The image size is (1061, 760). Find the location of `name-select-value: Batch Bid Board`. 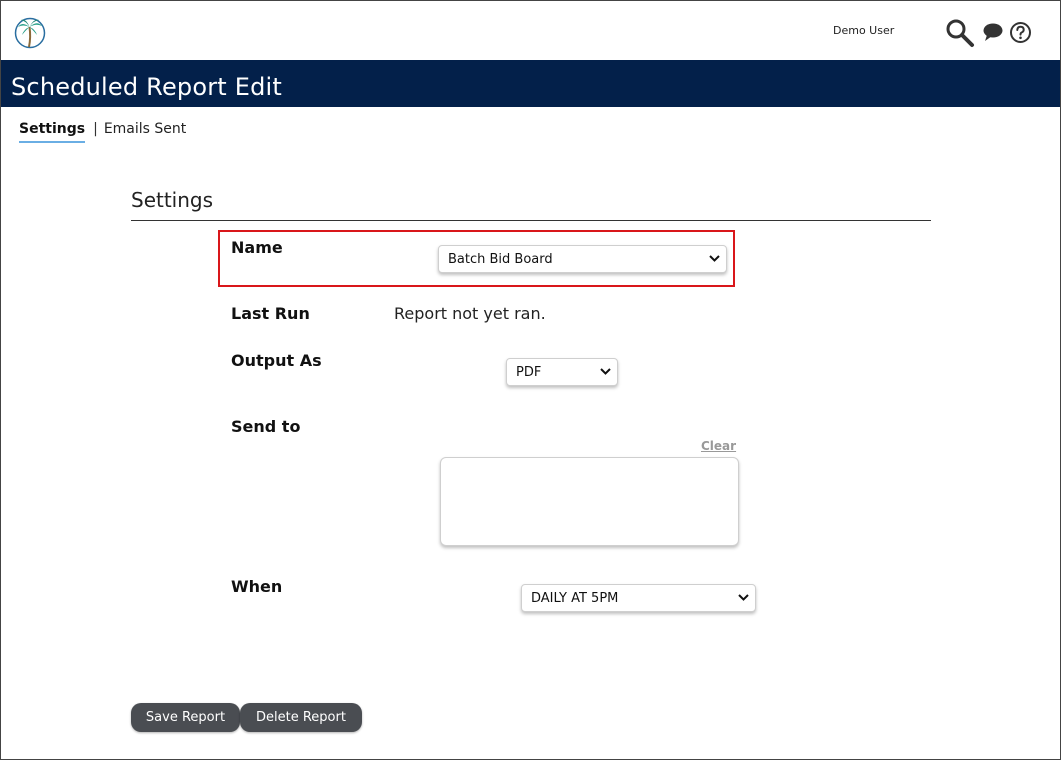

name-select-value: Batch Bid Board is located at coordinates (500, 259).